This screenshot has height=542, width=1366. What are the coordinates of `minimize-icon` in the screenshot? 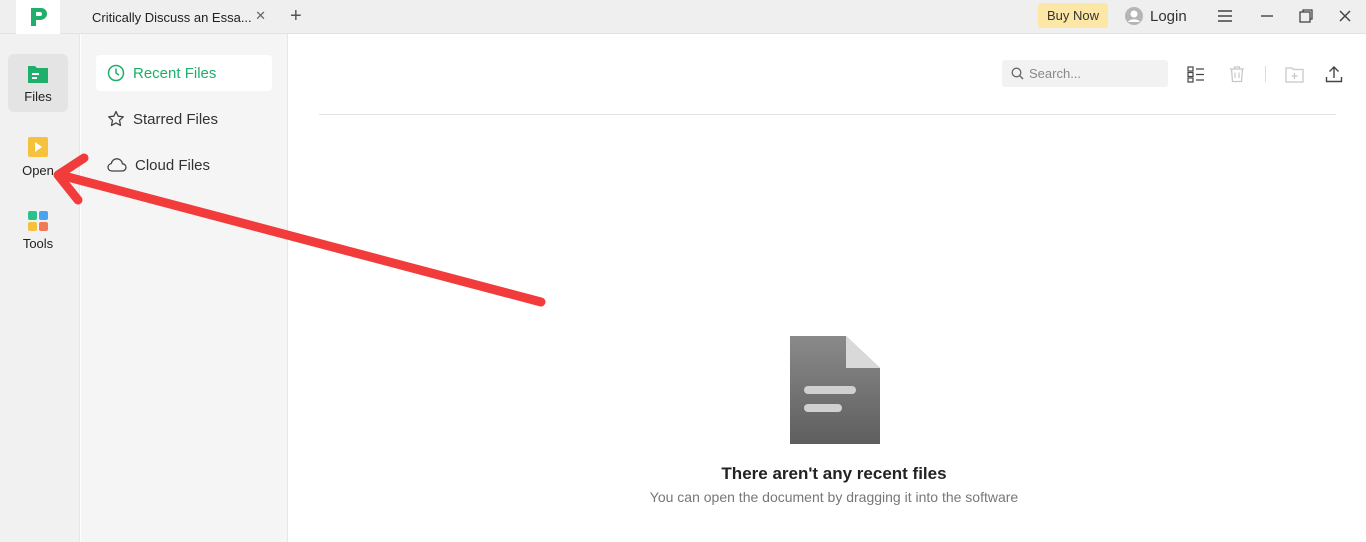 It's located at (1267, 16).